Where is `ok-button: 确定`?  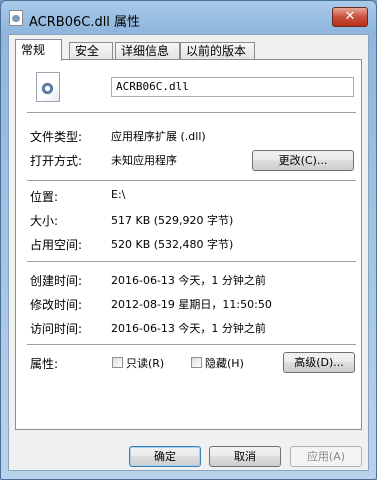
ok-button: 确定 is located at coordinates (165, 456).